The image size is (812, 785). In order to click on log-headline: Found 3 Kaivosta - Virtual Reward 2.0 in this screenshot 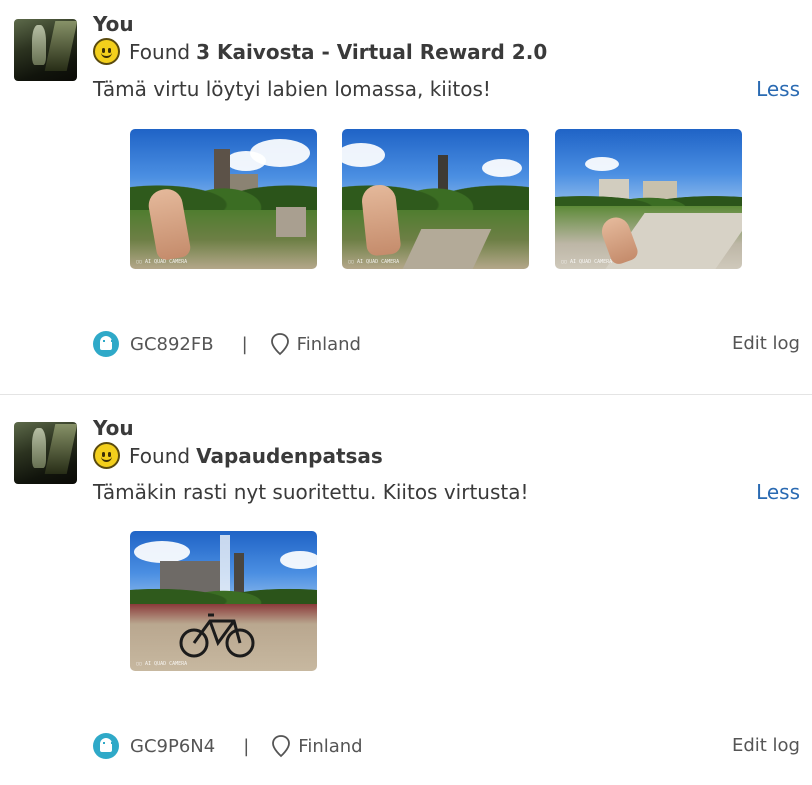, I will do `click(320, 51)`.